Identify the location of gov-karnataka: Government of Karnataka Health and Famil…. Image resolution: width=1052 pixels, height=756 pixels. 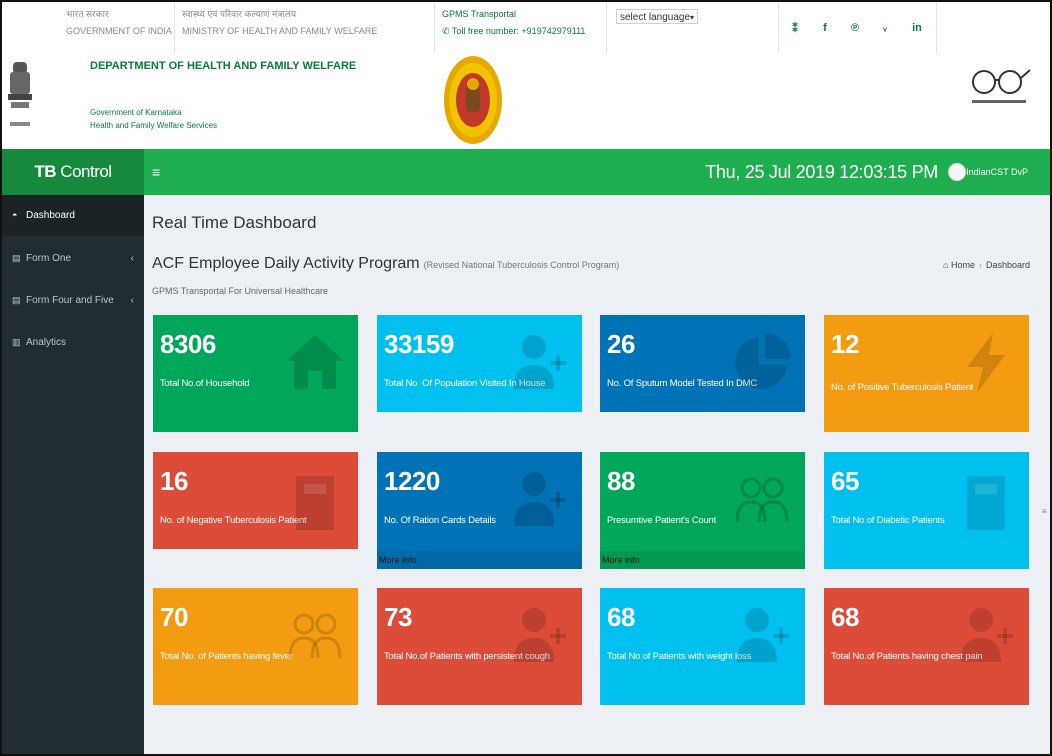
(153, 119).